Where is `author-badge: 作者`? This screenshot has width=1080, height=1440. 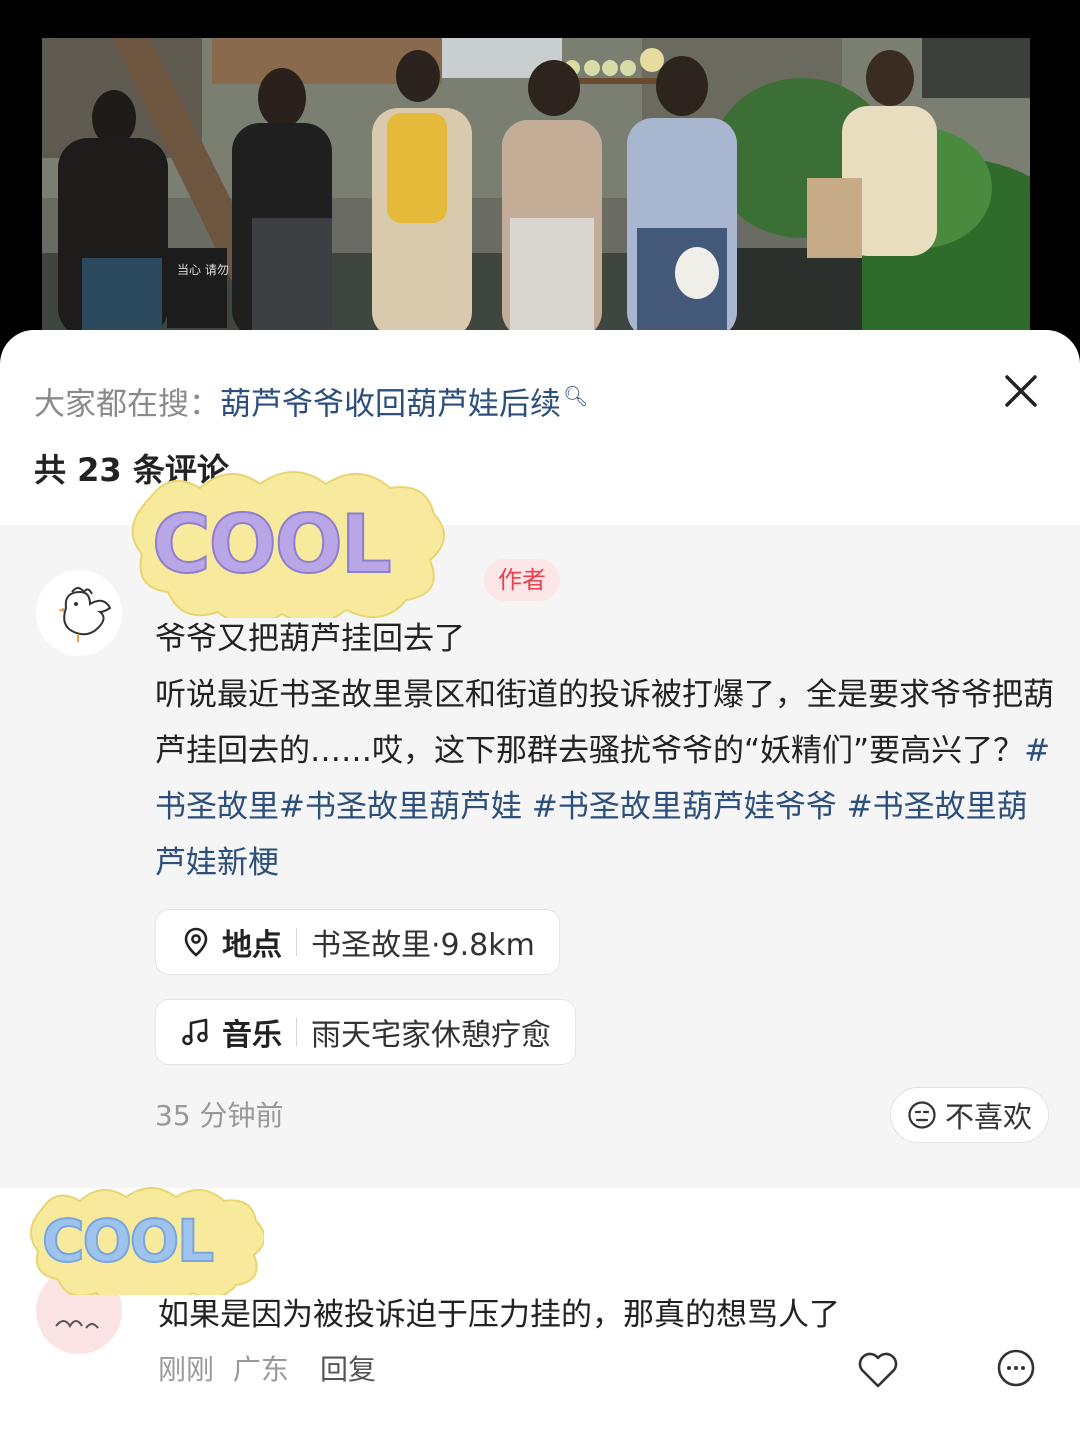 author-badge: 作者 is located at coordinates (522, 580).